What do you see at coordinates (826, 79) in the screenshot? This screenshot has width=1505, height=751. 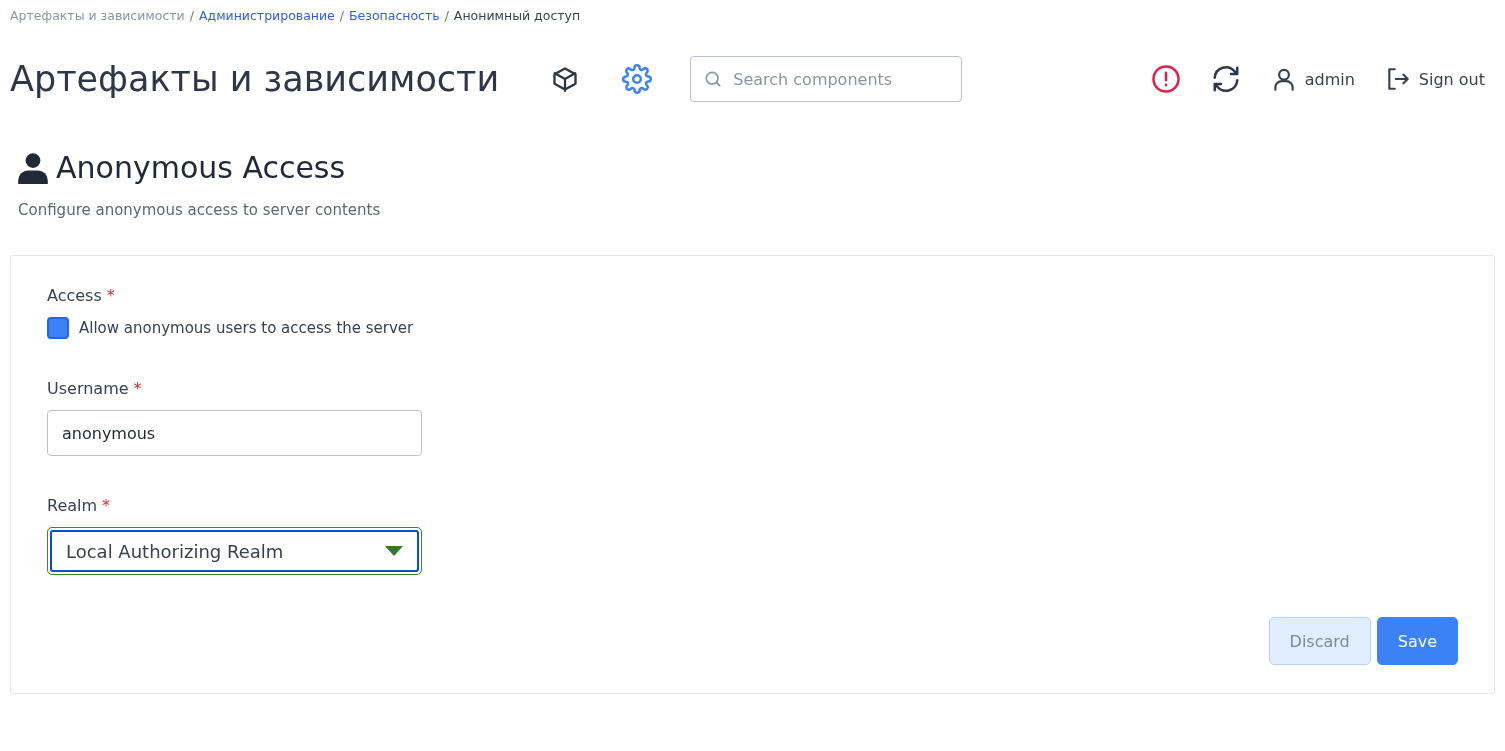 I see `search-field: Search components` at bounding box center [826, 79].